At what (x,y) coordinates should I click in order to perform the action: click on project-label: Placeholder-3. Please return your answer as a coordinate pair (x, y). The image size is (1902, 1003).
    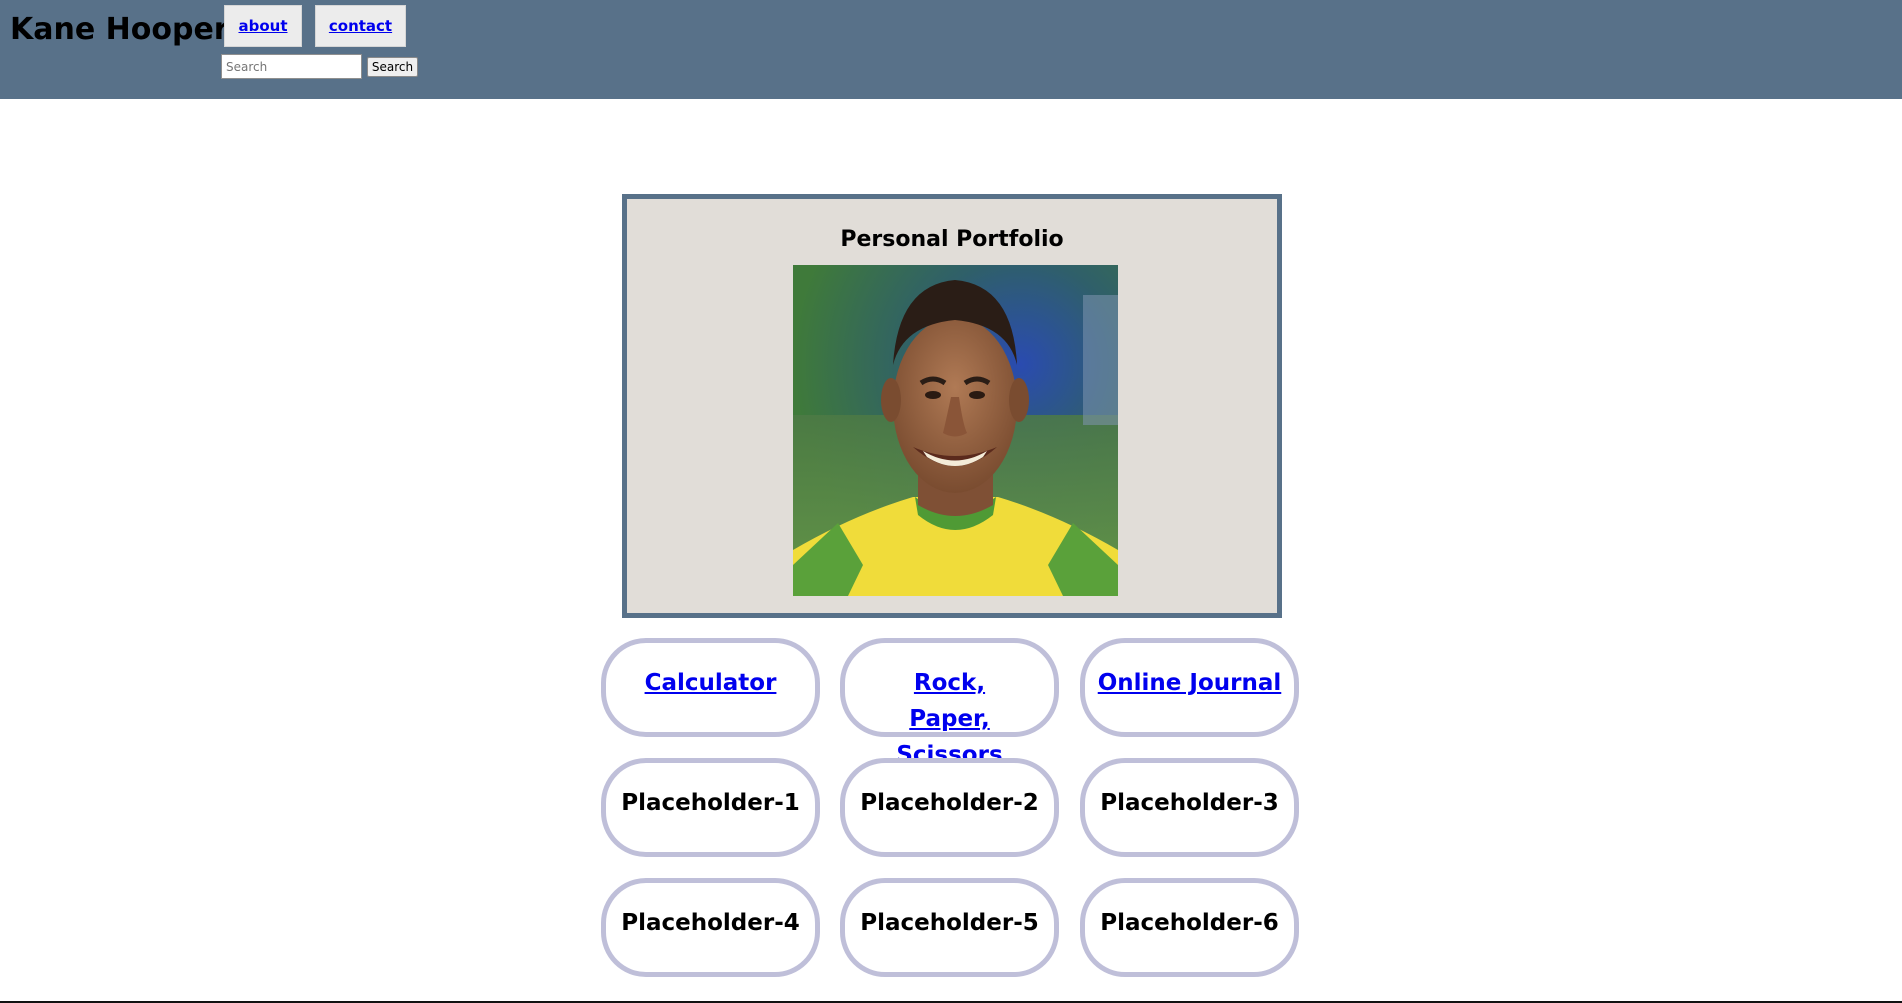
    Looking at the image, I should click on (1189, 803).